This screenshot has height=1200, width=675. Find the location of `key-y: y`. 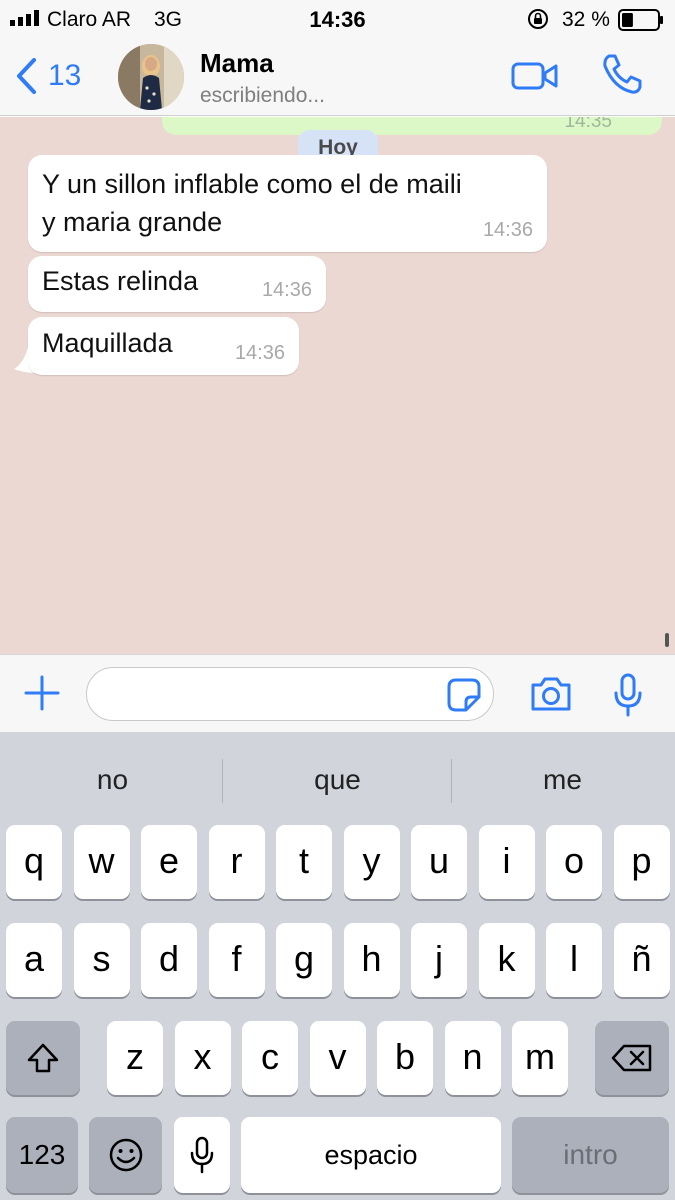

key-y: y is located at coordinates (371, 862).